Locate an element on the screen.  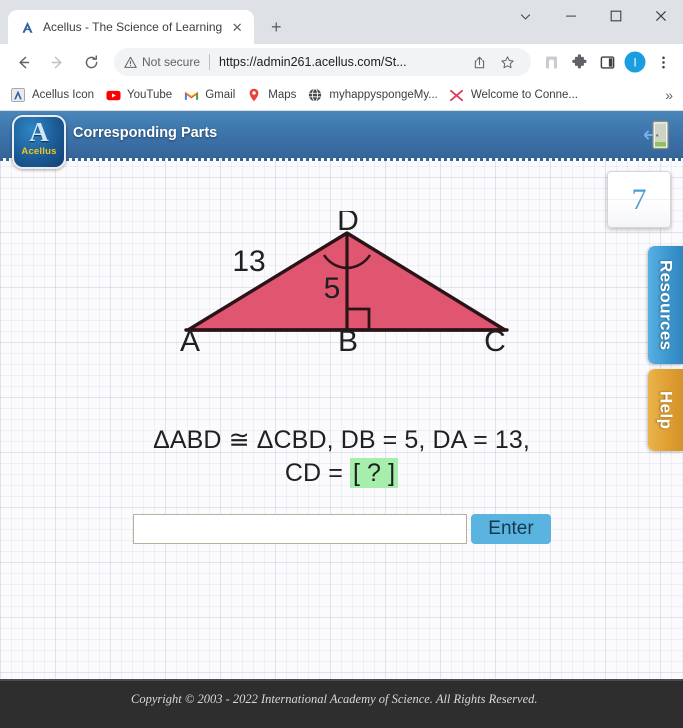
acellus-logo-wordmark: Acellus is located at coordinates (39, 151).